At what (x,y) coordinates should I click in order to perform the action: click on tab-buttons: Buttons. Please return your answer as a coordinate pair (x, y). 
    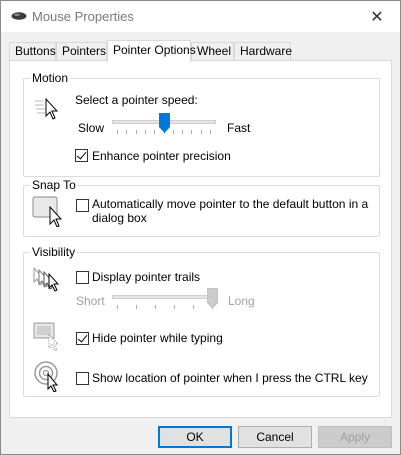
    Looking at the image, I should click on (32, 51).